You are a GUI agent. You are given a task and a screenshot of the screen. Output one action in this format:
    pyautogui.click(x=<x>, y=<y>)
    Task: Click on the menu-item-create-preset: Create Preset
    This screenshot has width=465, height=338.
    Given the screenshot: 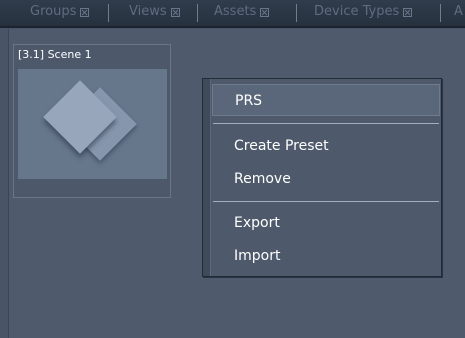 What is the action you would take?
    pyautogui.click(x=326, y=146)
    